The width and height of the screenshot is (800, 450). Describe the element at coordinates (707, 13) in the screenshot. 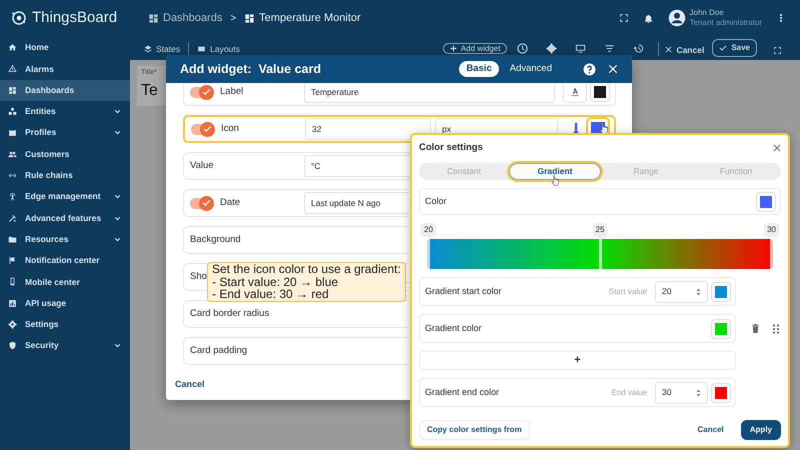

I see `user-name: John Doe` at that location.